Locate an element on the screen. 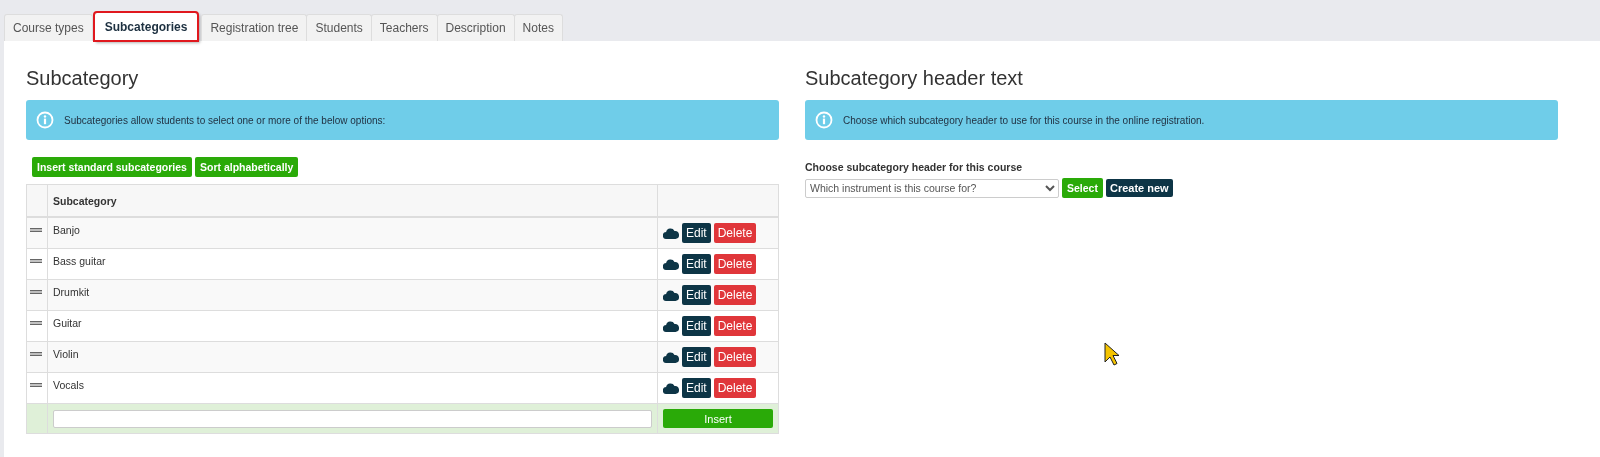  info-text: Subcategories allow students to select one or more of the below options: is located at coordinates (225, 120).